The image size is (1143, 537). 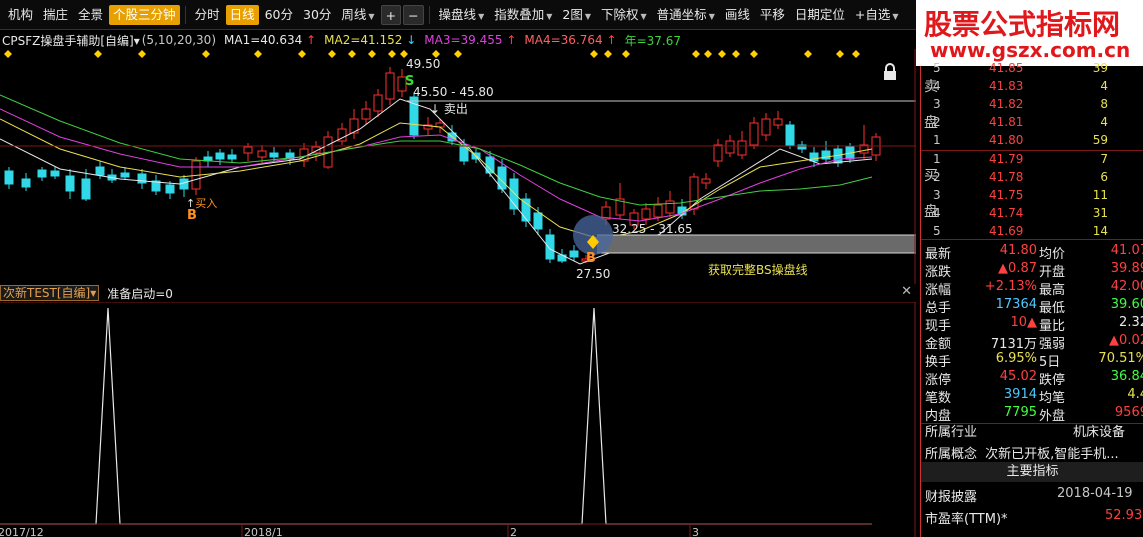 I want to click on ma2-label: MA2=41.152, so click(x=363, y=40).